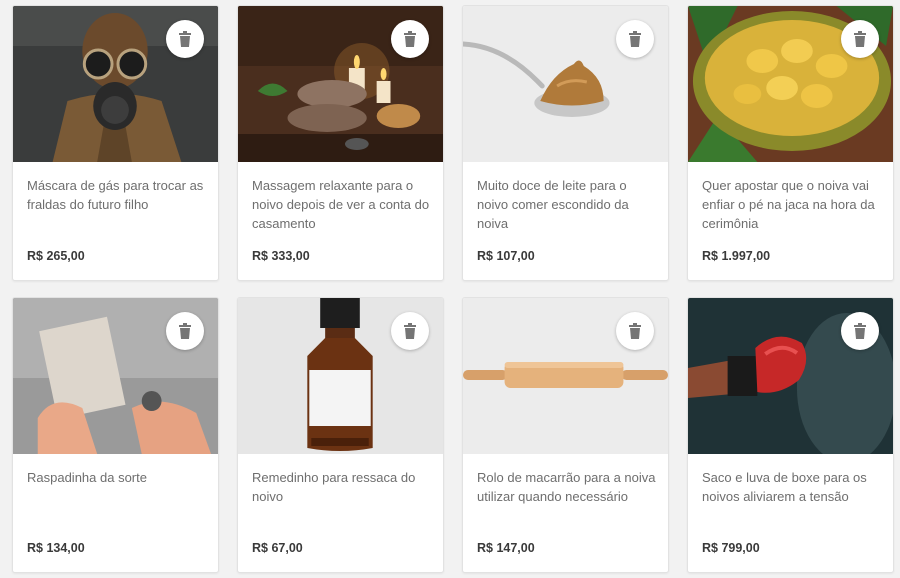 This screenshot has height=578, width=900. Describe the element at coordinates (281, 256) in the screenshot. I see `product-price: R$ 333,00` at that location.